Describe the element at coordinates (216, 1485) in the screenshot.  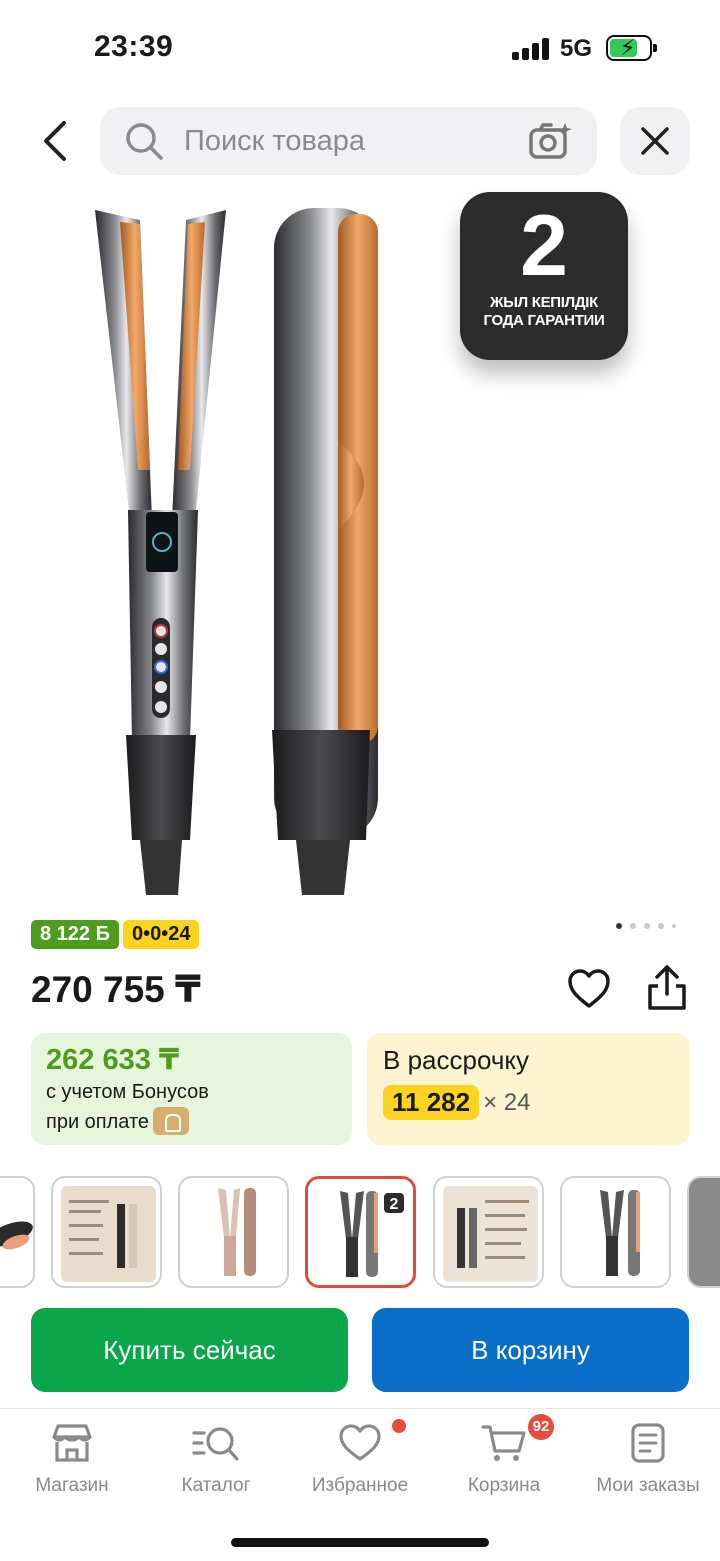
I see `nav-label: Каталог` at that location.